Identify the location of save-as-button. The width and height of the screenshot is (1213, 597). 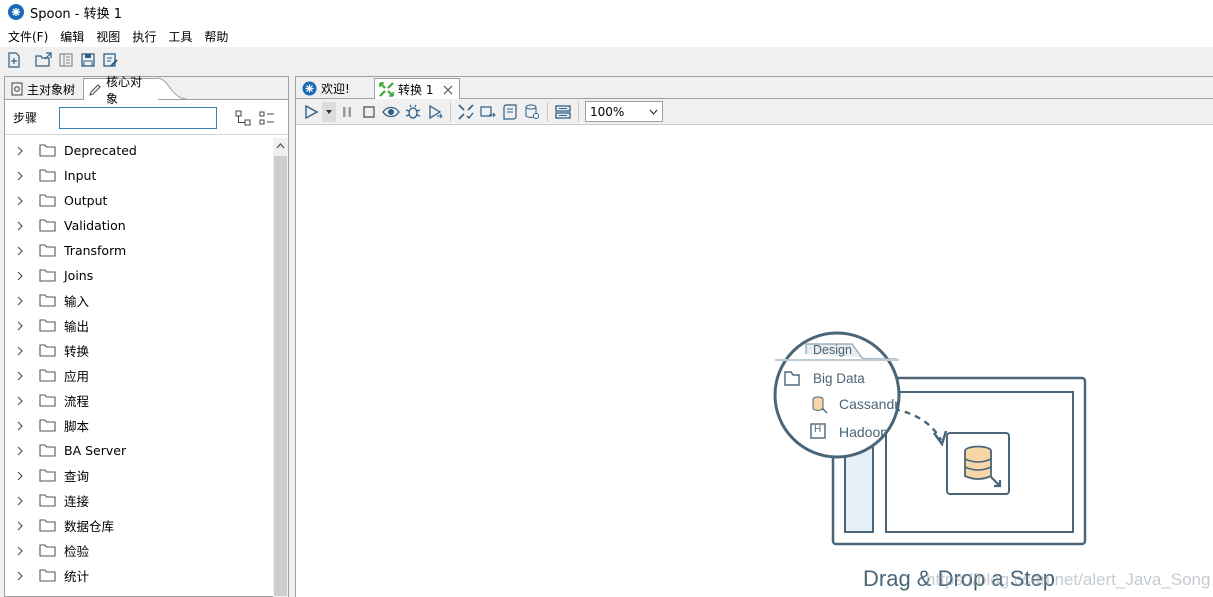
(110, 60).